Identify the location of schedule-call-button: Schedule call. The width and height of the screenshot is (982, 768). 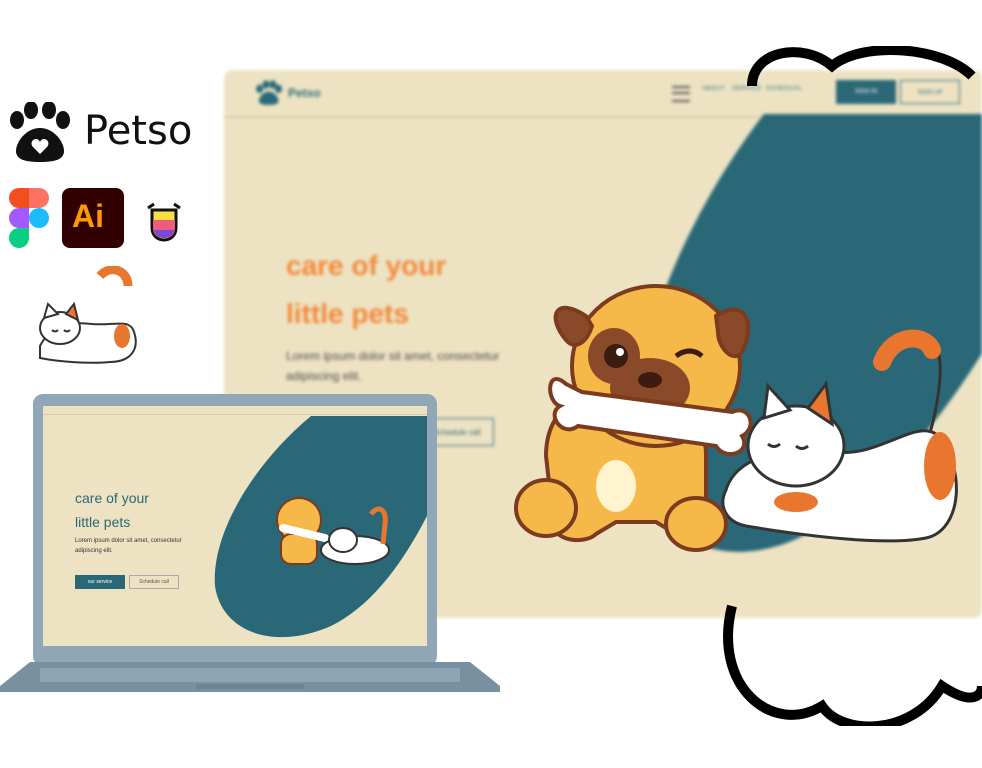
(154, 582).